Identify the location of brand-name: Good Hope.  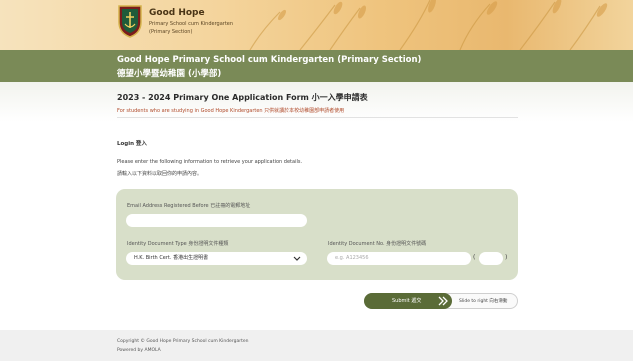
(177, 13).